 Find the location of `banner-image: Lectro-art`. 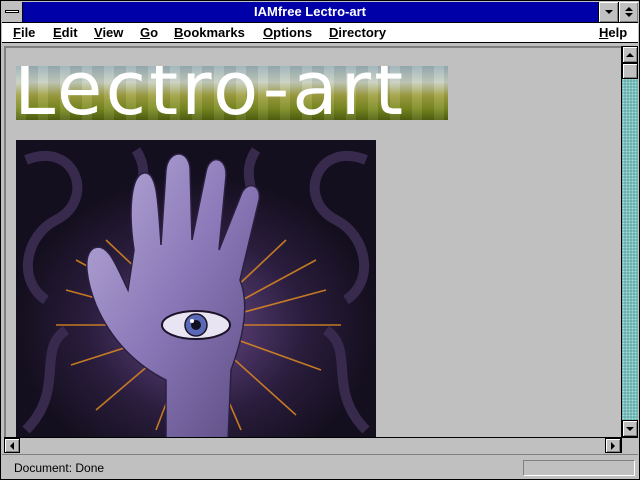

banner-image: Lectro-art is located at coordinates (232, 93).